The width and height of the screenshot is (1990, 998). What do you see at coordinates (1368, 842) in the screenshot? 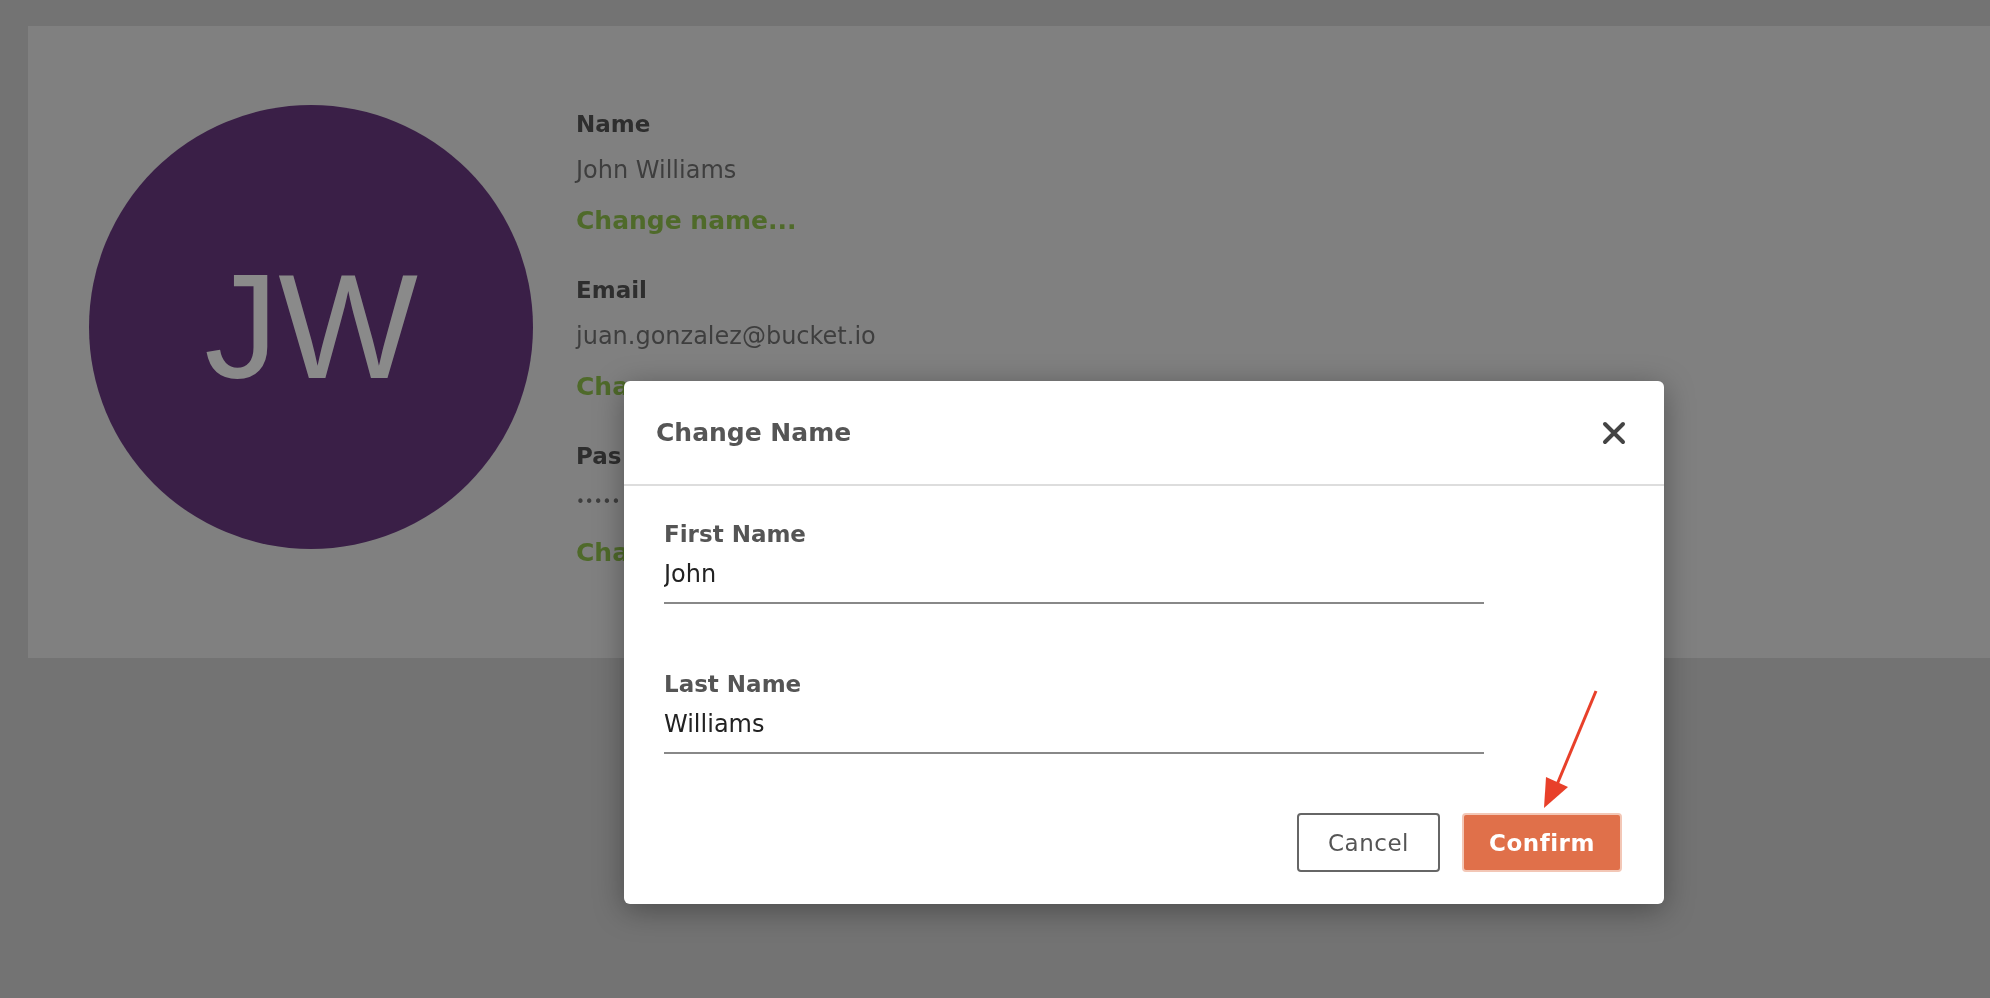
I see `cancel-button: Cancel` at bounding box center [1368, 842].